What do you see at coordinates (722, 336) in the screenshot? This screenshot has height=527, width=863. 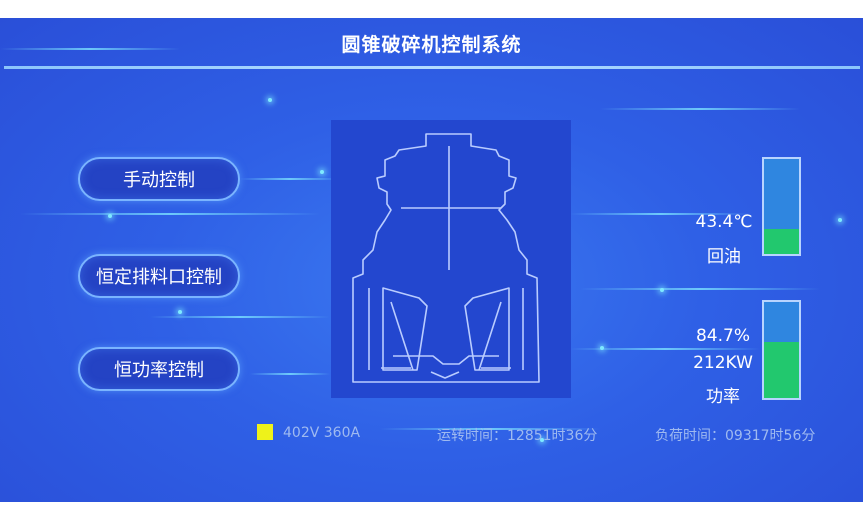 I see `power-percent: 84.7%` at bounding box center [722, 336].